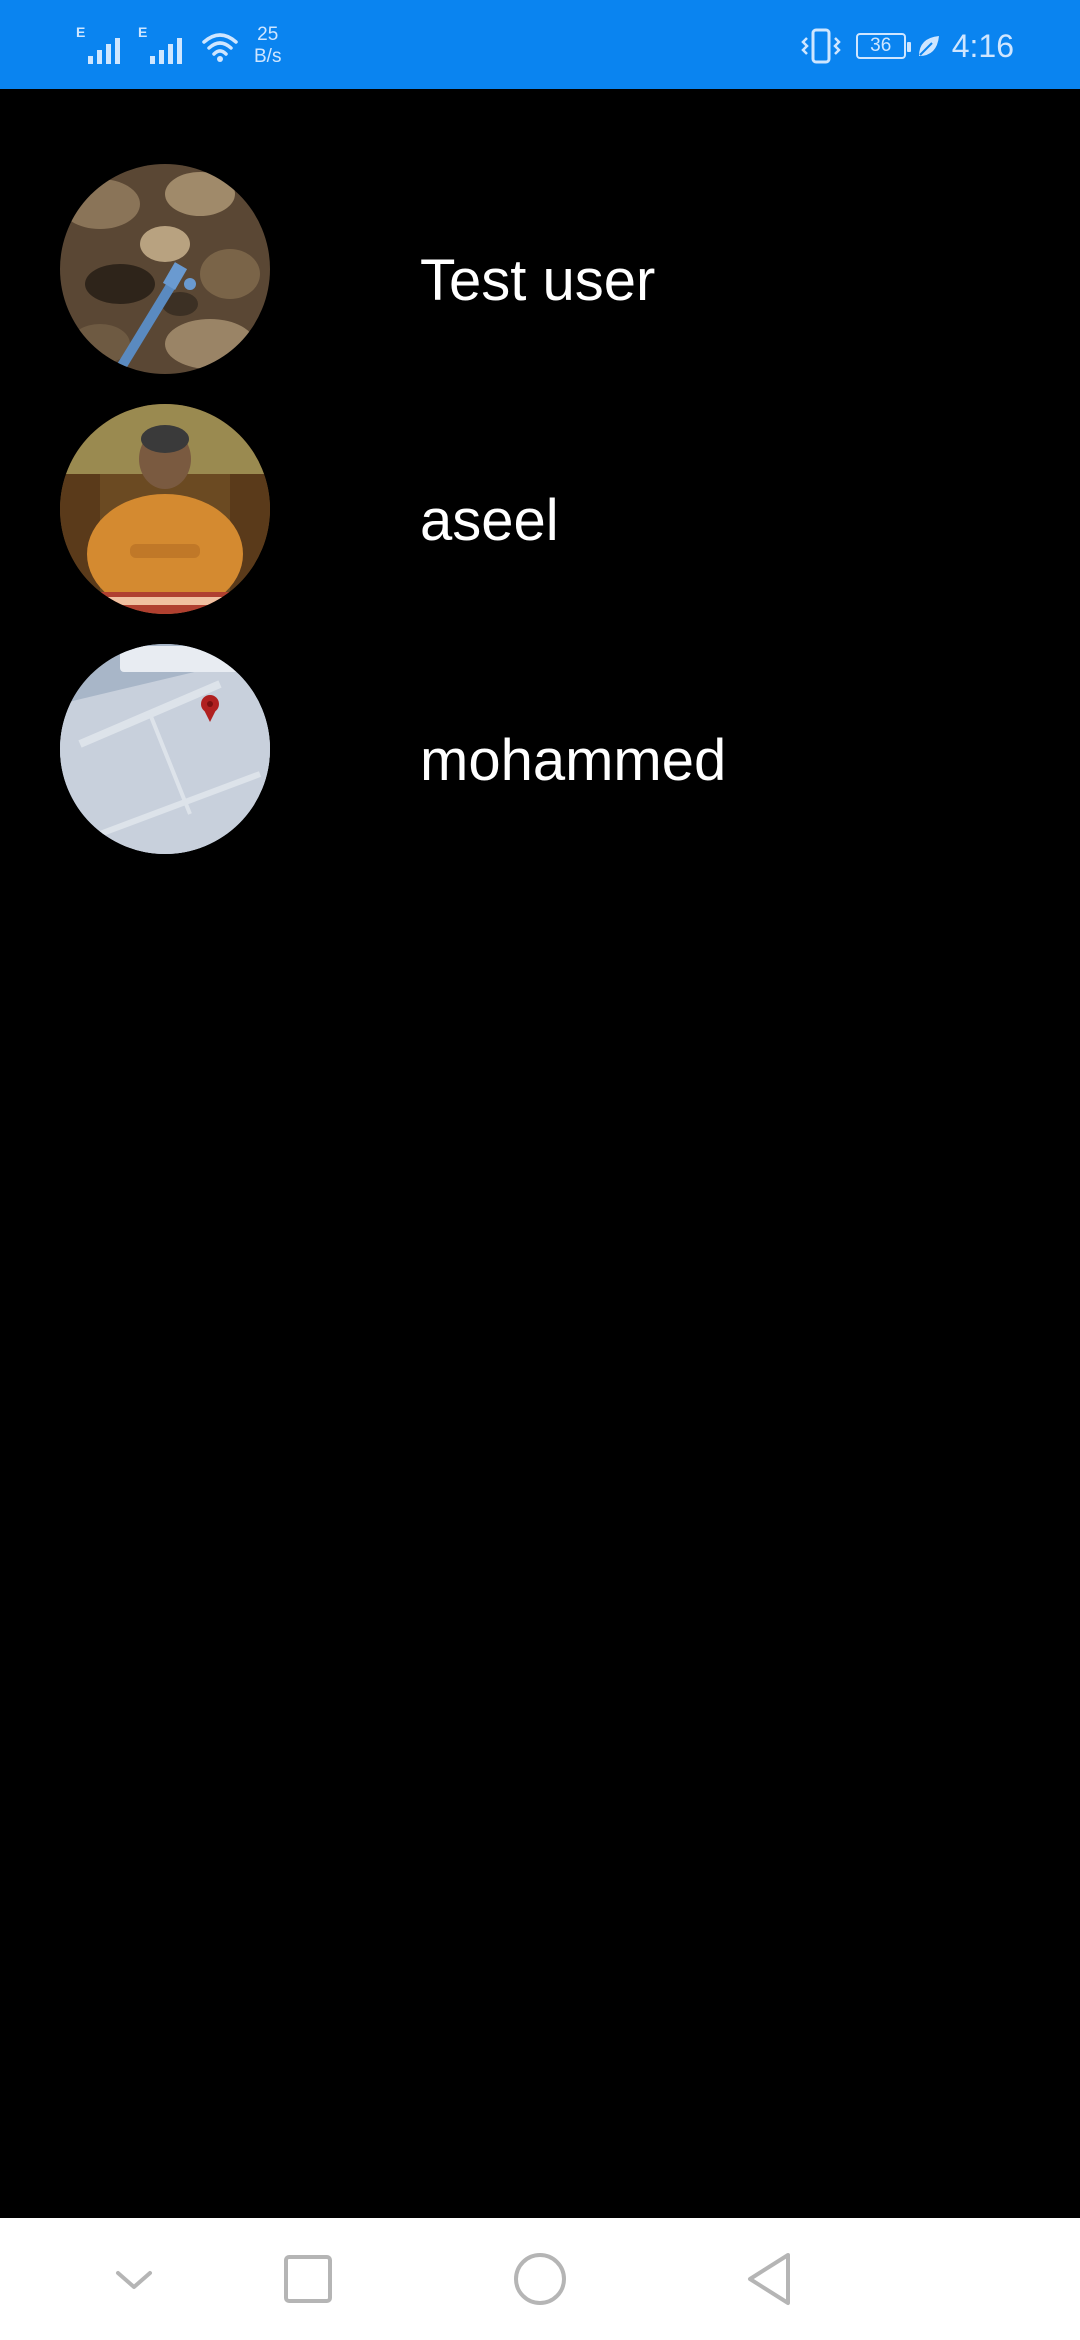 The image size is (1080, 2340). I want to click on user-name: mohammed, so click(573, 760).